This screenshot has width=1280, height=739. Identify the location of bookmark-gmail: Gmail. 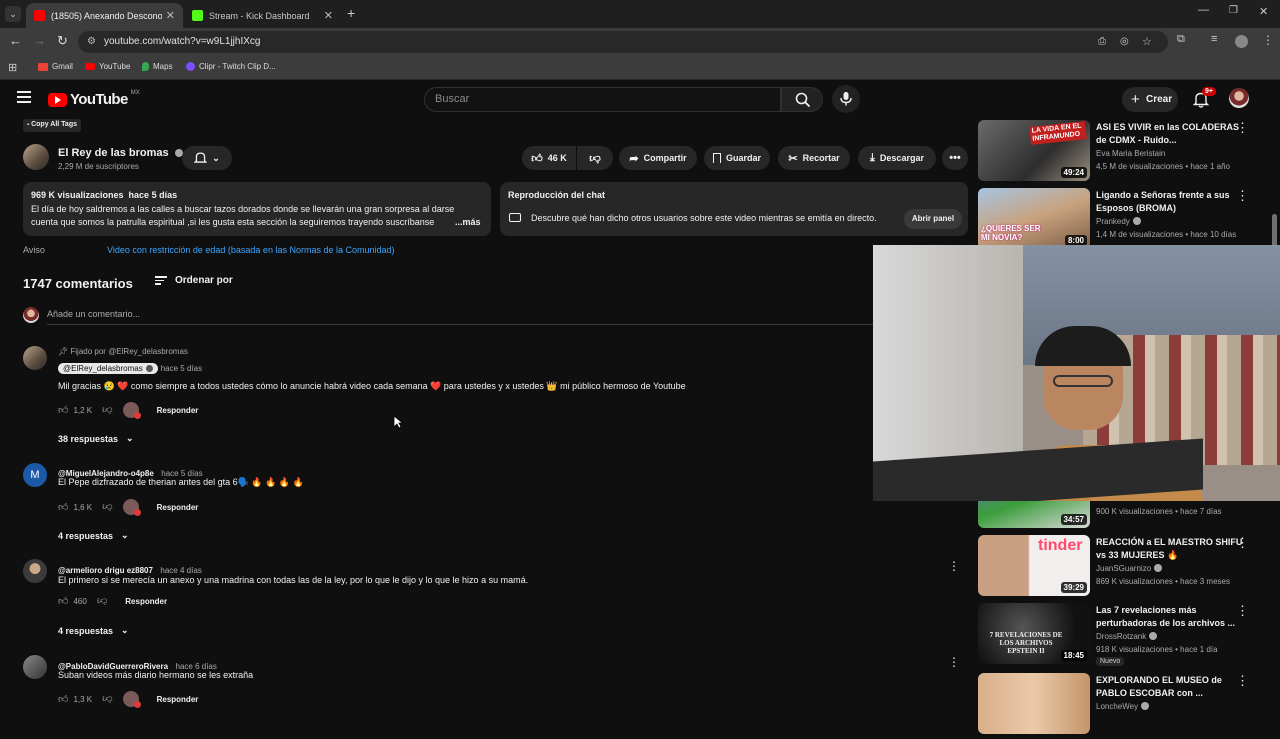
(55, 66).